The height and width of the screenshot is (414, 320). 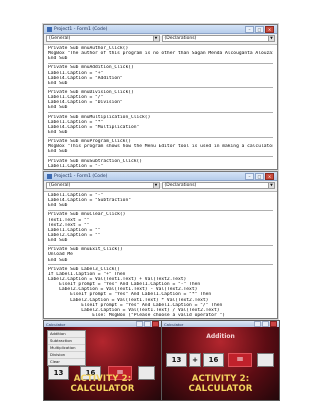 I want to click on menu-item: Multiplication, so click(x=66, y=348).